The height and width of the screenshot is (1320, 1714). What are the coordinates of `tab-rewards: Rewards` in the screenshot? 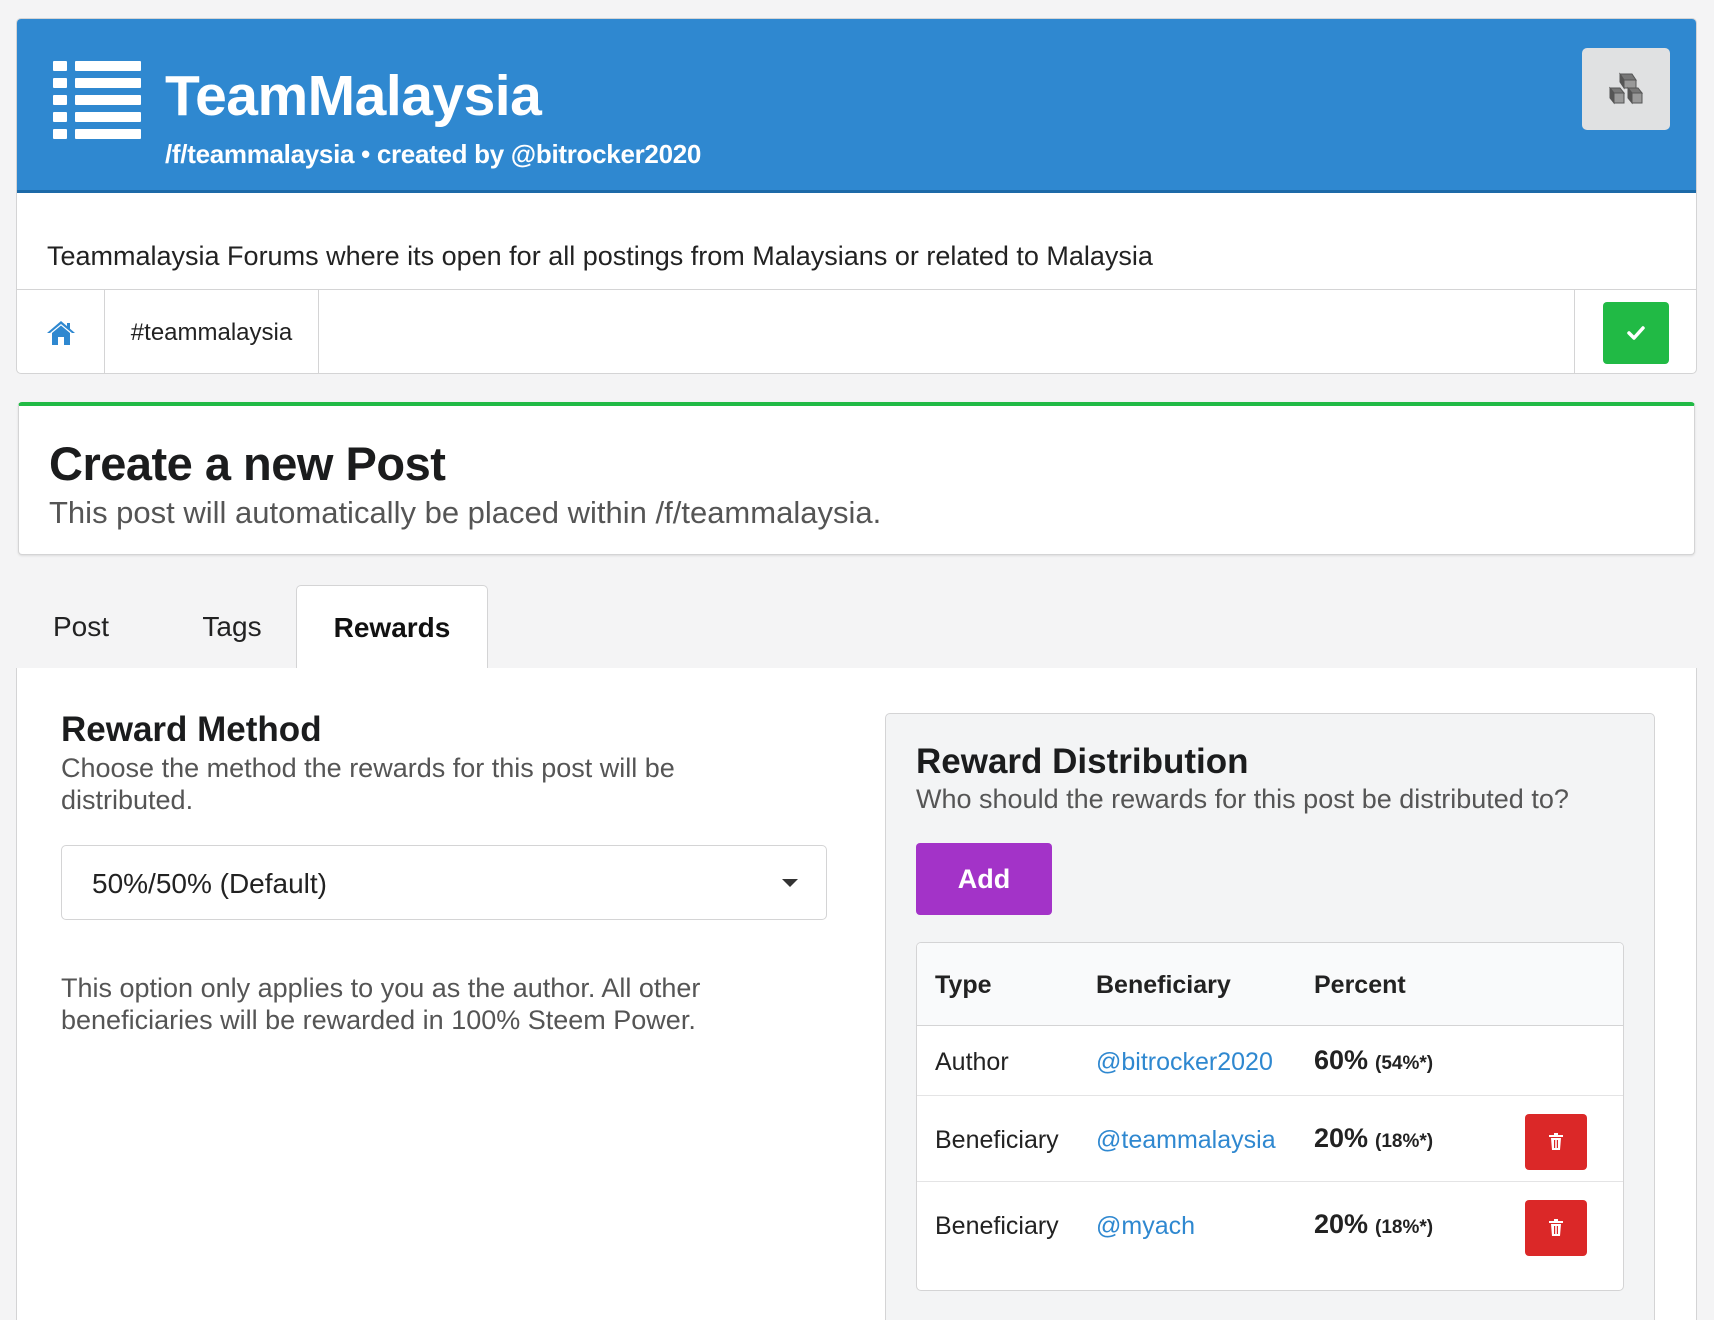 It's located at (392, 627).